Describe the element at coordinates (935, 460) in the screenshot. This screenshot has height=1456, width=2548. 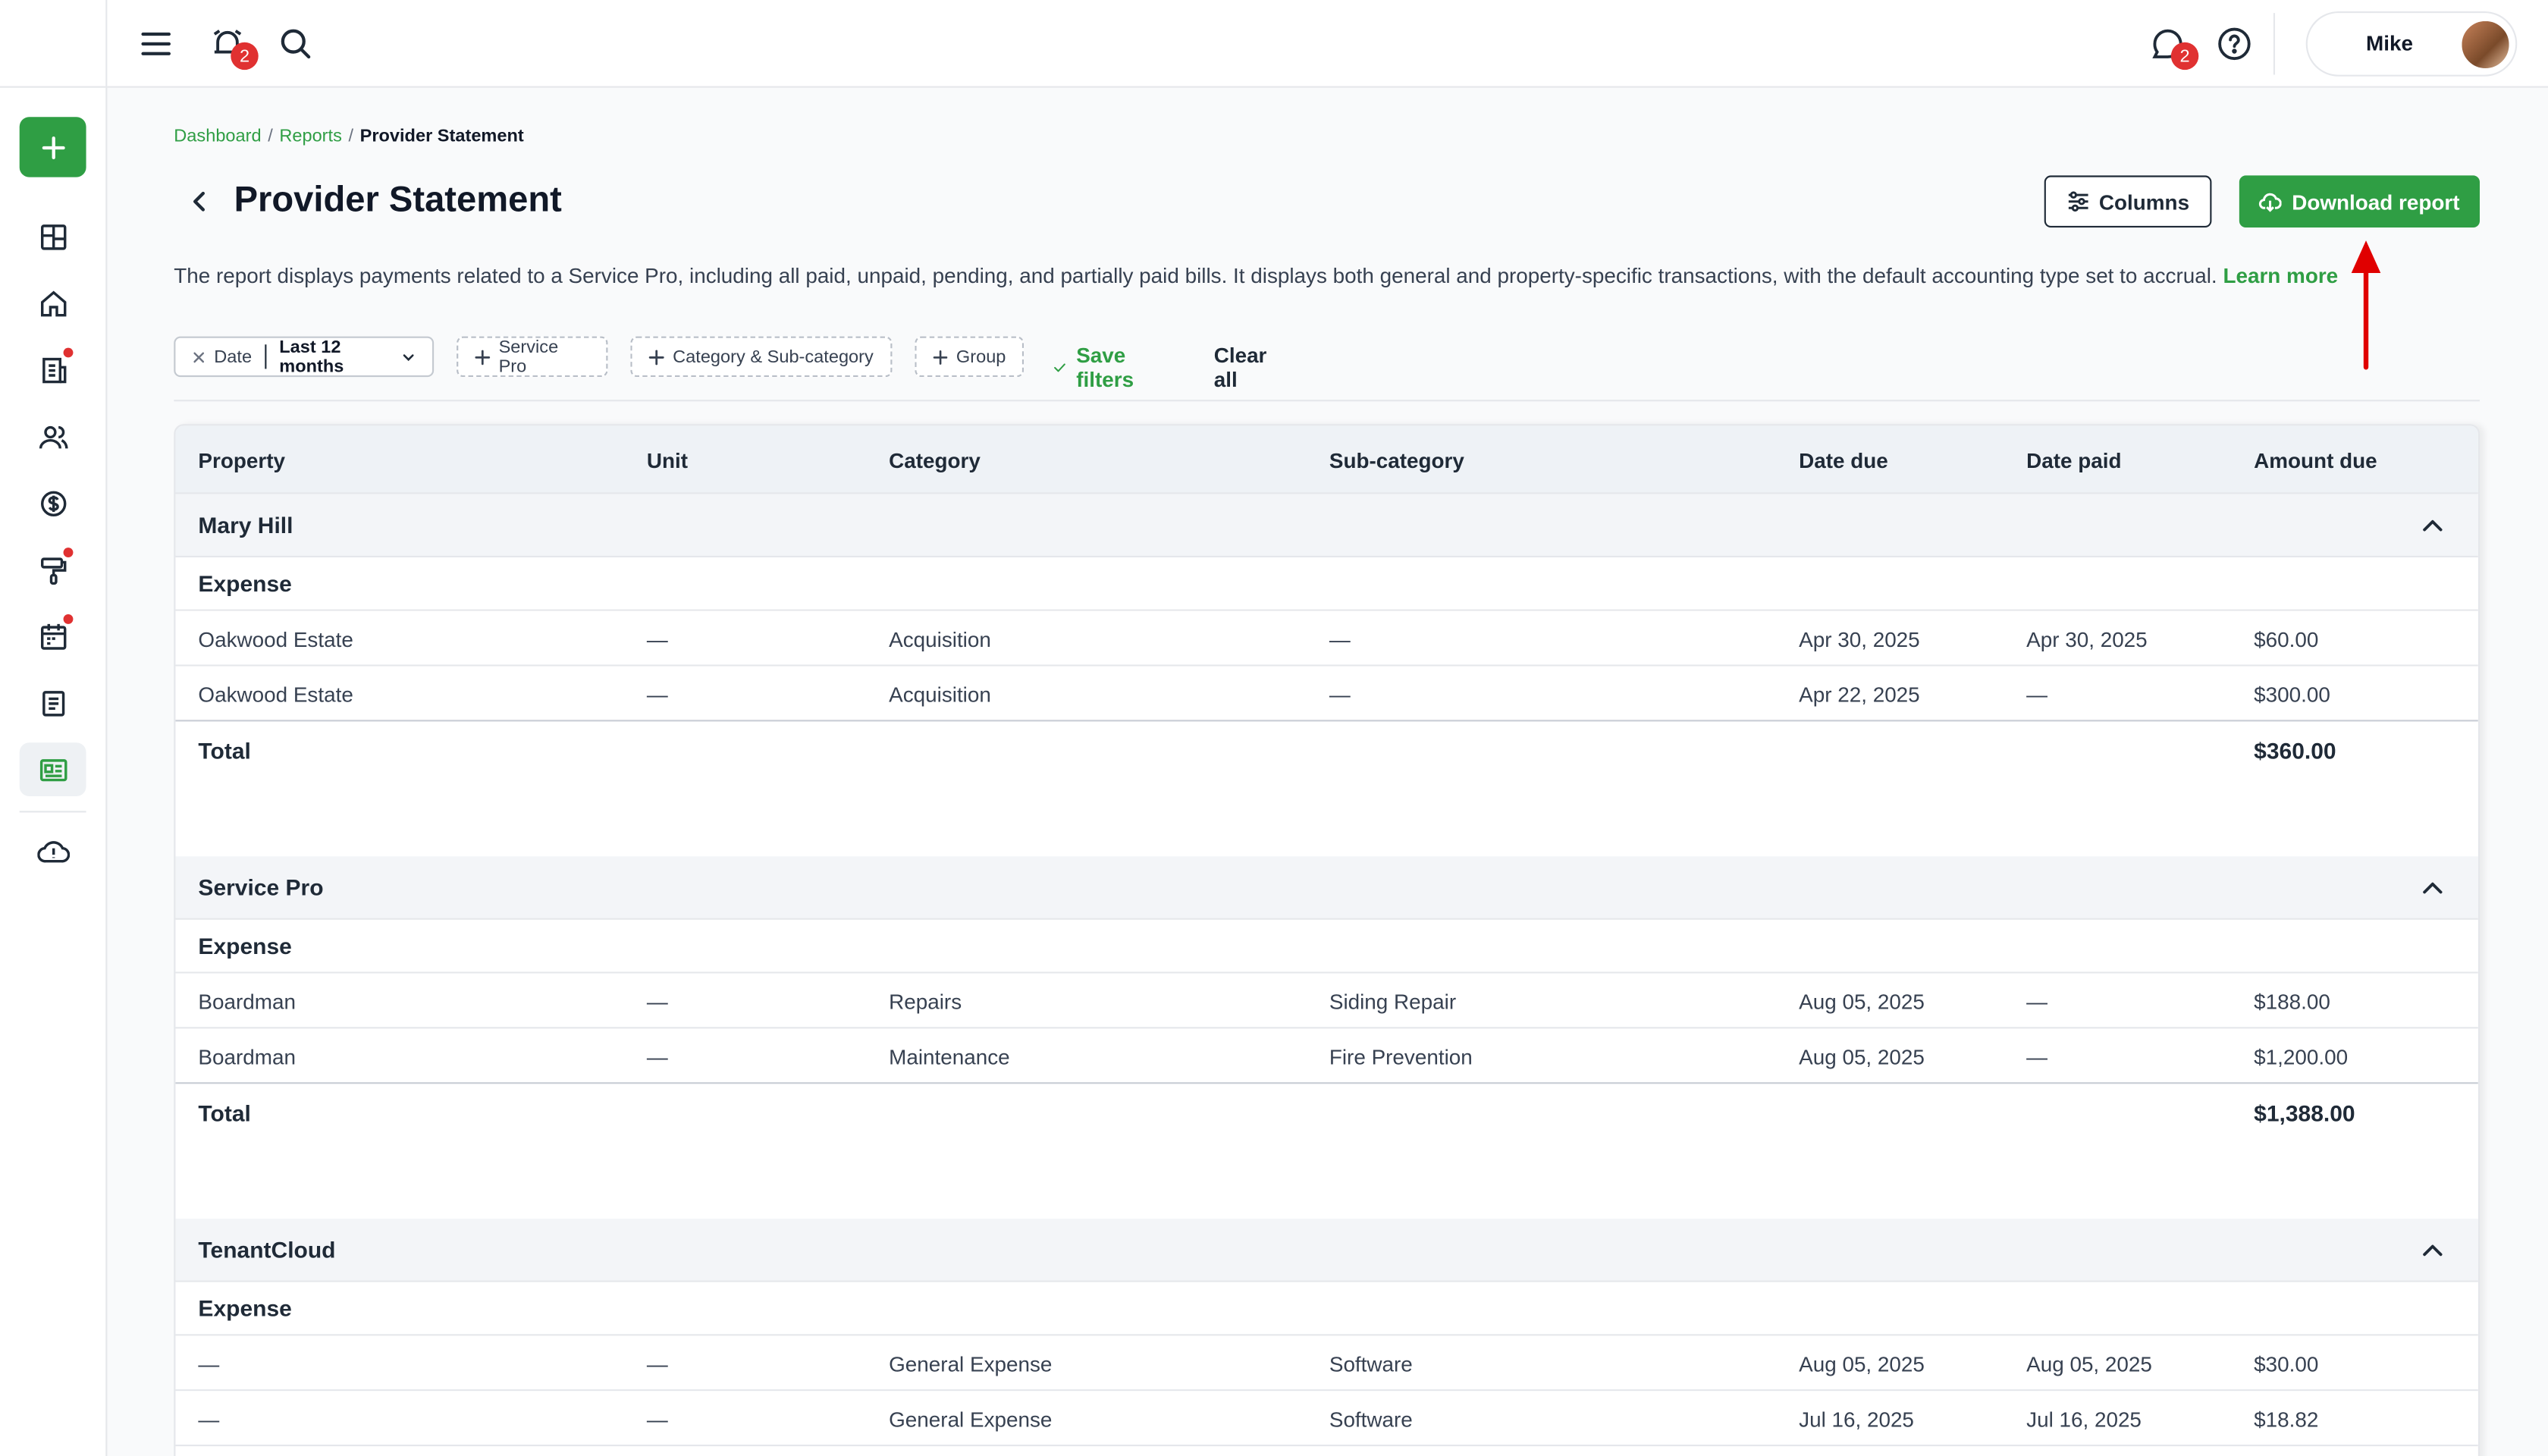
I see `column-header-category: Category` at that location.